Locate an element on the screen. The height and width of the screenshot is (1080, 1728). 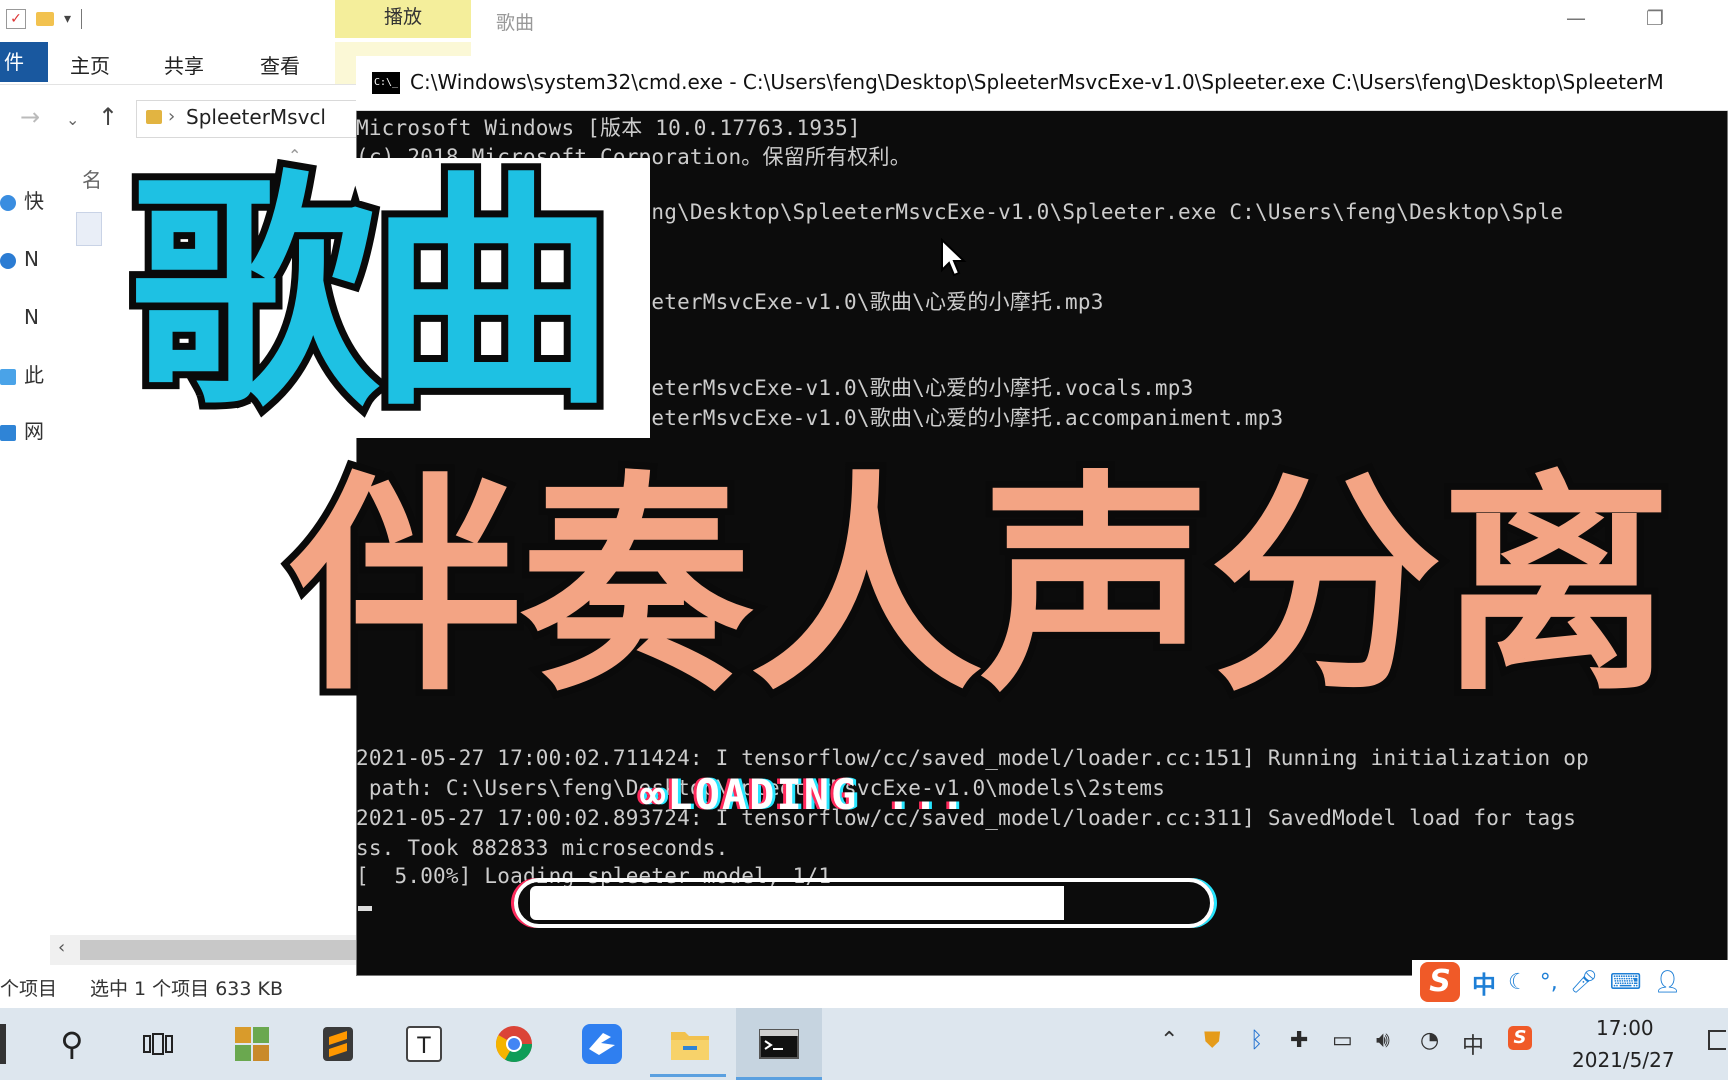
svg-text: T is located at coordinates (423, 1046).